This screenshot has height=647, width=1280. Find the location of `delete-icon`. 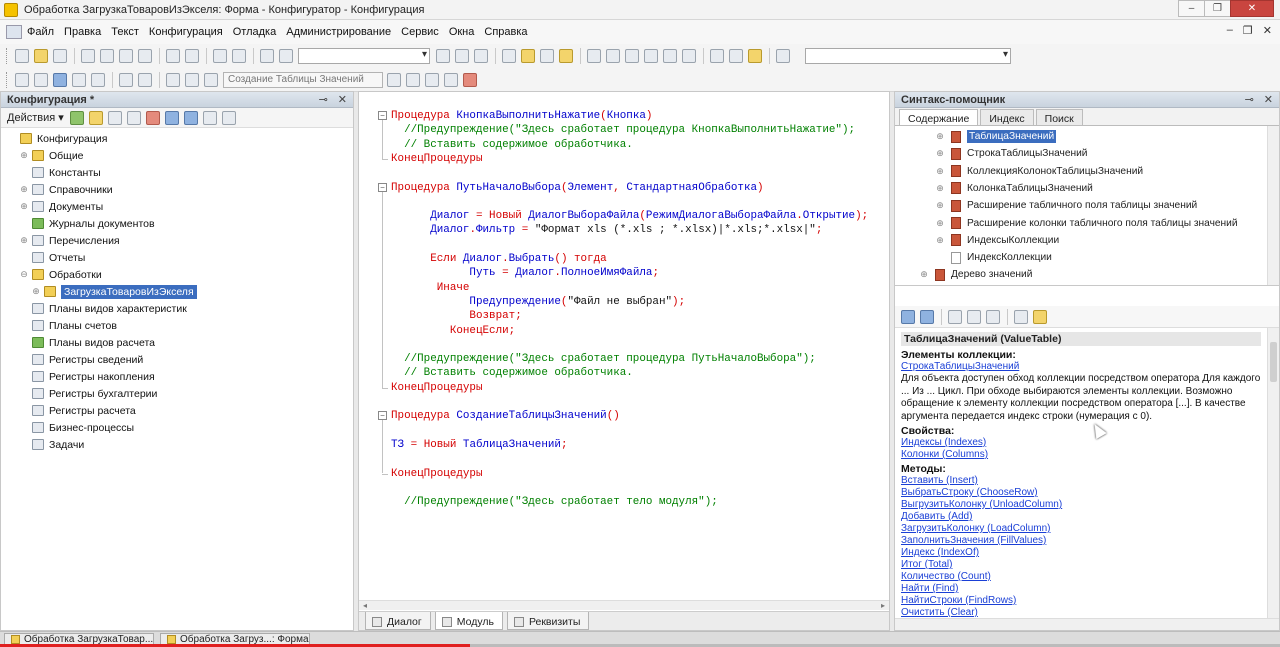

delete-icon is located at coordinates (145, 56).